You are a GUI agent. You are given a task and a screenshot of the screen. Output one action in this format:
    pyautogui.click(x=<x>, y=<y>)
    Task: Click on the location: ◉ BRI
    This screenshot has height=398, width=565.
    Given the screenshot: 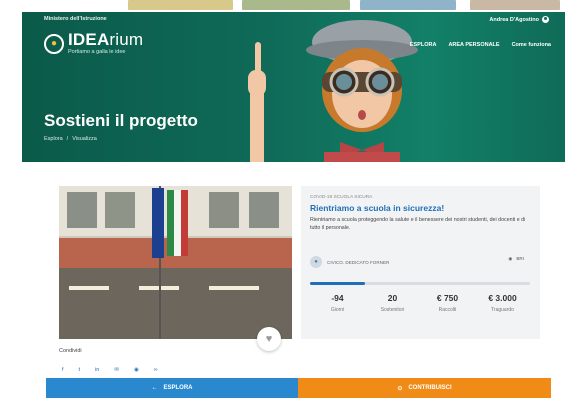 What is the action you would take?
    pyautogui.click(x=516, y=259)
    